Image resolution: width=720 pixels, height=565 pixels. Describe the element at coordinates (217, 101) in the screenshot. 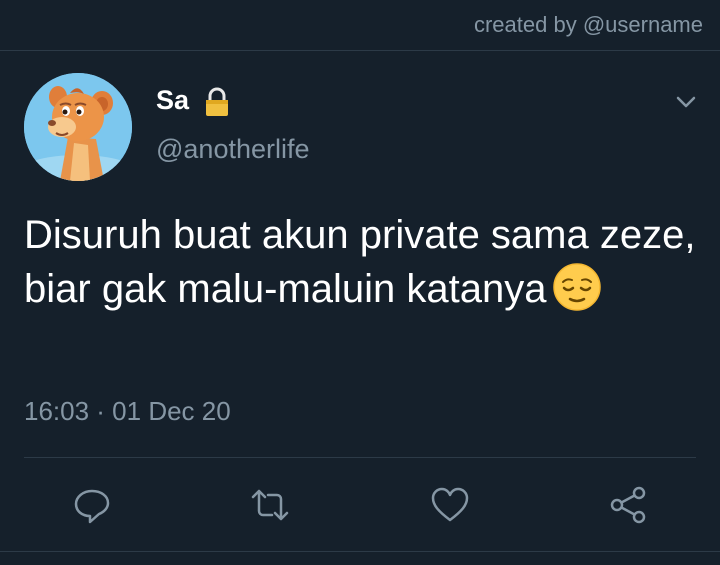

I see `lock-icon` at that location.